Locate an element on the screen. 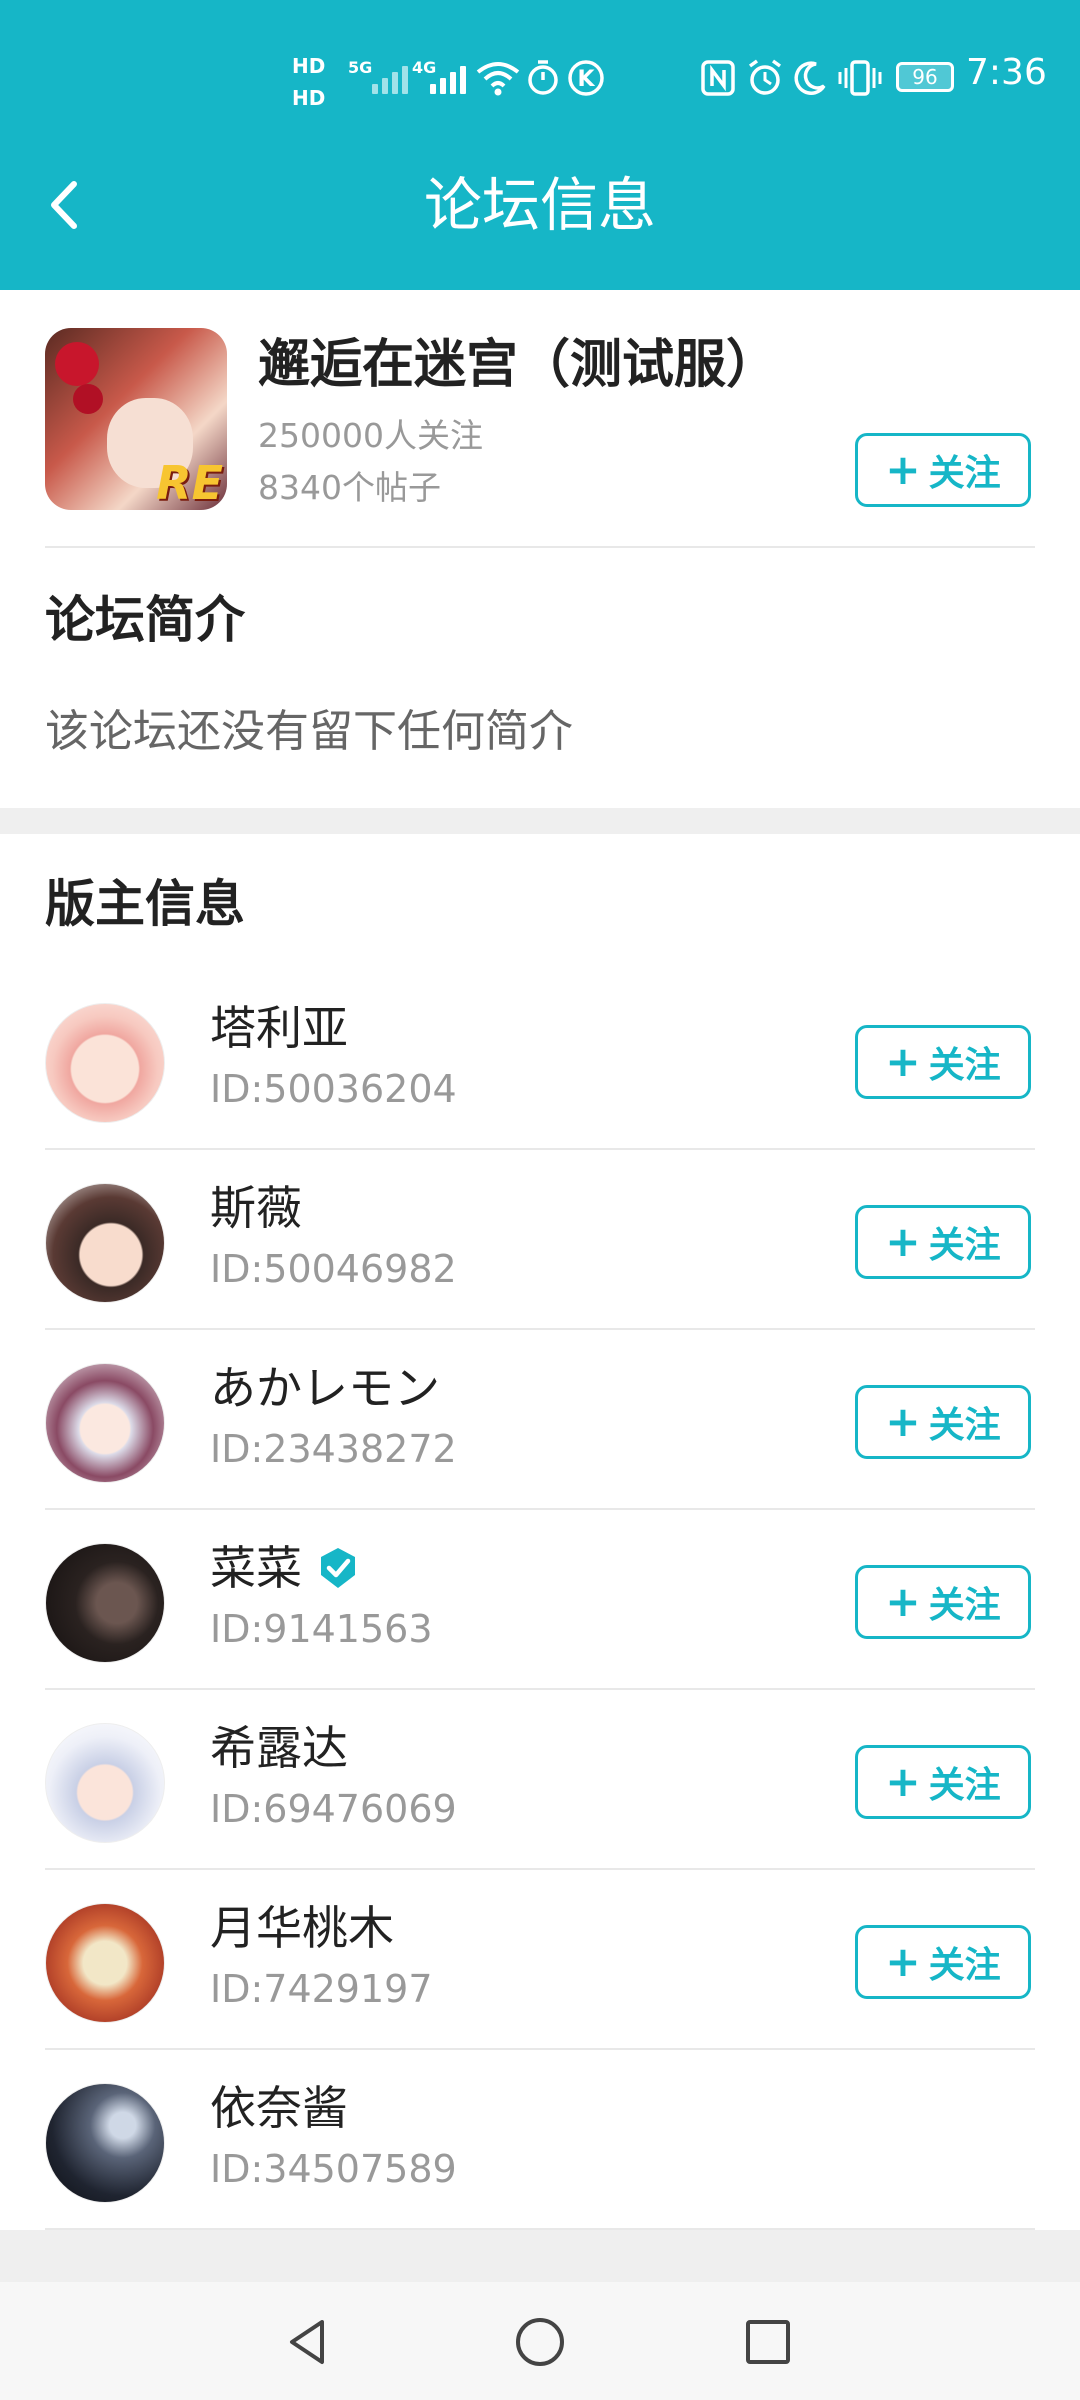  page-title: 论坛信息 is located at coordinates (539, 205).